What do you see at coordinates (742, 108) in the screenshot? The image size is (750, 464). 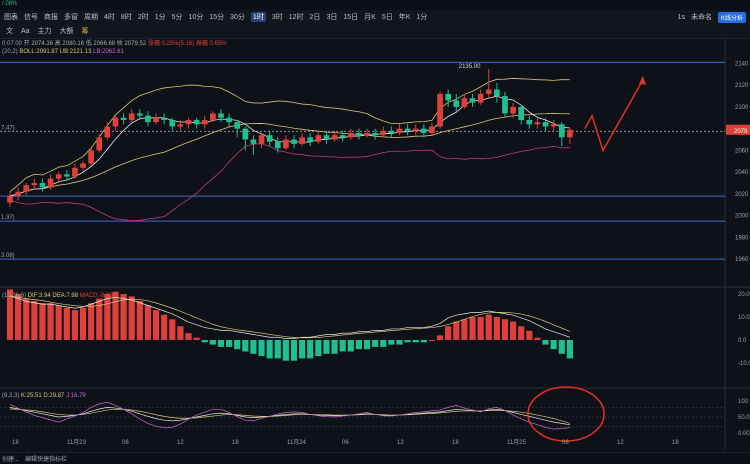 I see `price-tick: 2100` at bounding box center [742, 108].